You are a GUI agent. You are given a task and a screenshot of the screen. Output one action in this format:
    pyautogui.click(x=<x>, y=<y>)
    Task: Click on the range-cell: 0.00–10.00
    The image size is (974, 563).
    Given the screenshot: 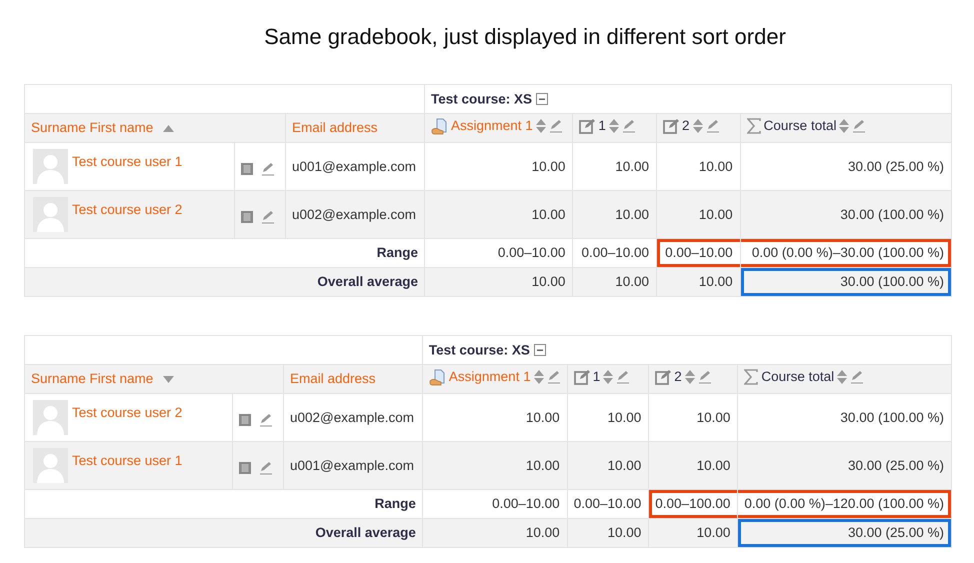 What is the action you would take?
    pyautogui.click(x=698, y=253)
    